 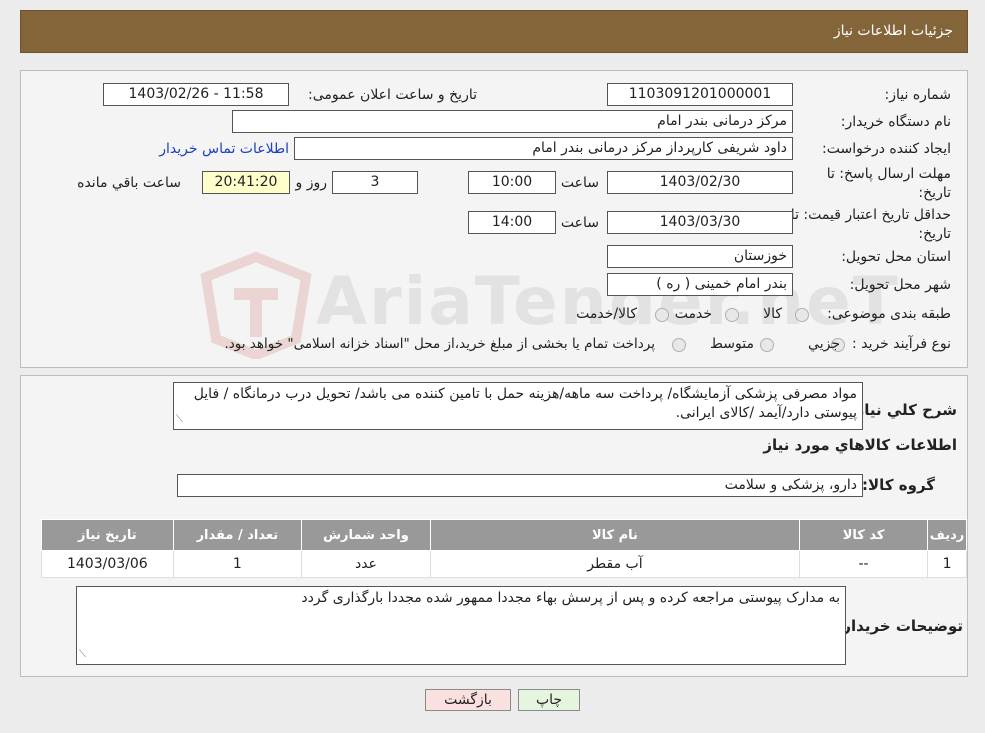 I want to click on col-row: ردیف, so click(x=947, y=535).